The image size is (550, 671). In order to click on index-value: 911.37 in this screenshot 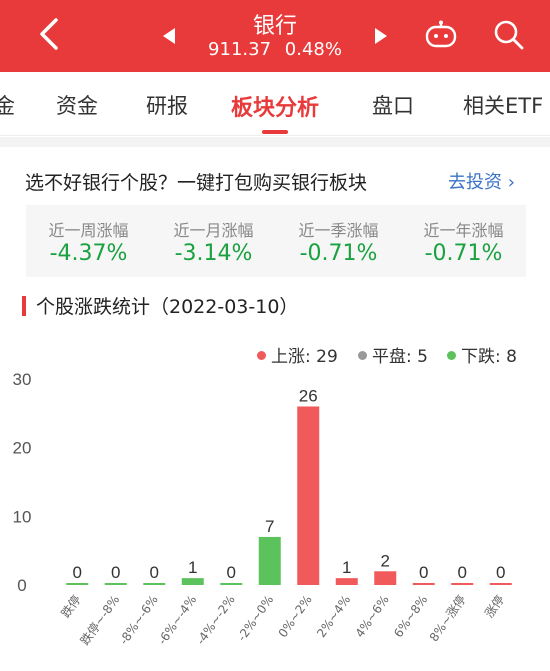, I will do `click(240, 49)`.